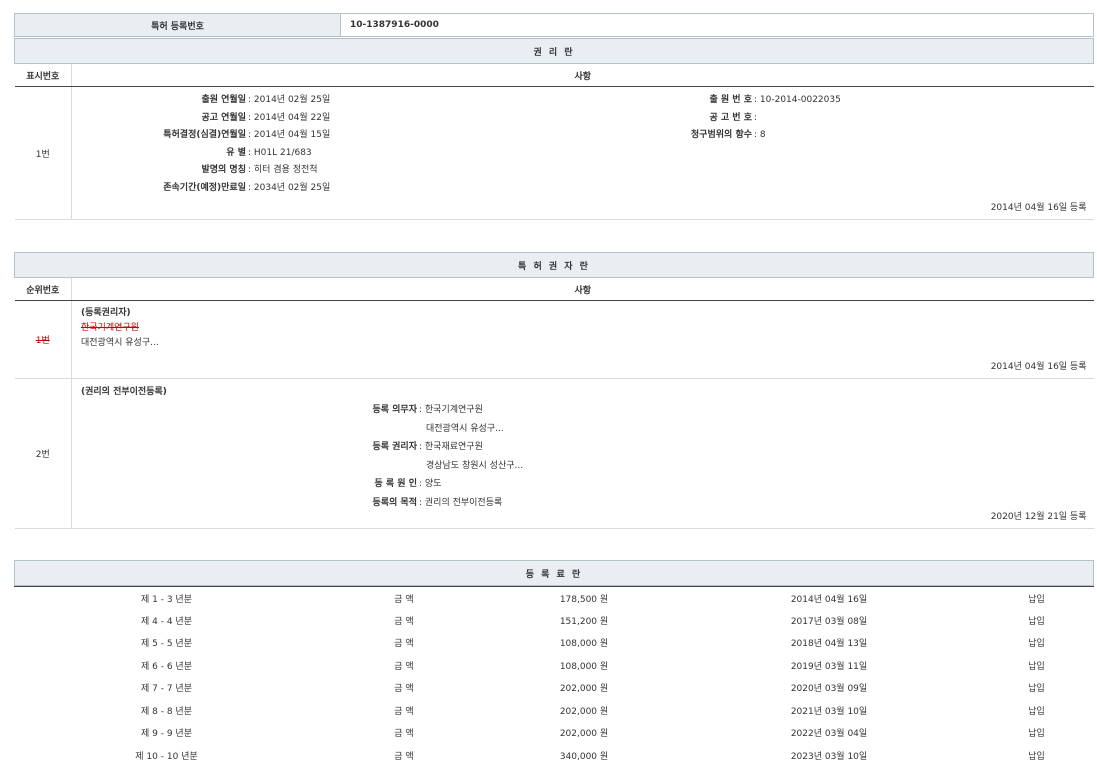 This screenshot has height=776, width=1097. I want to click on holder-row-2-field: 등 록 원 인: 양도, so click(297, 484).